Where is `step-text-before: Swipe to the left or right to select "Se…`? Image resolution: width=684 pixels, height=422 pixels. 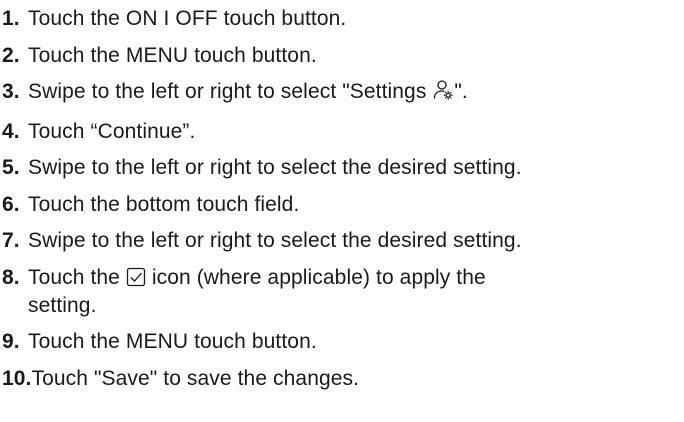 step-text-before: Swipe to the left or right to select "Se… is located at coordinates (230, 91).